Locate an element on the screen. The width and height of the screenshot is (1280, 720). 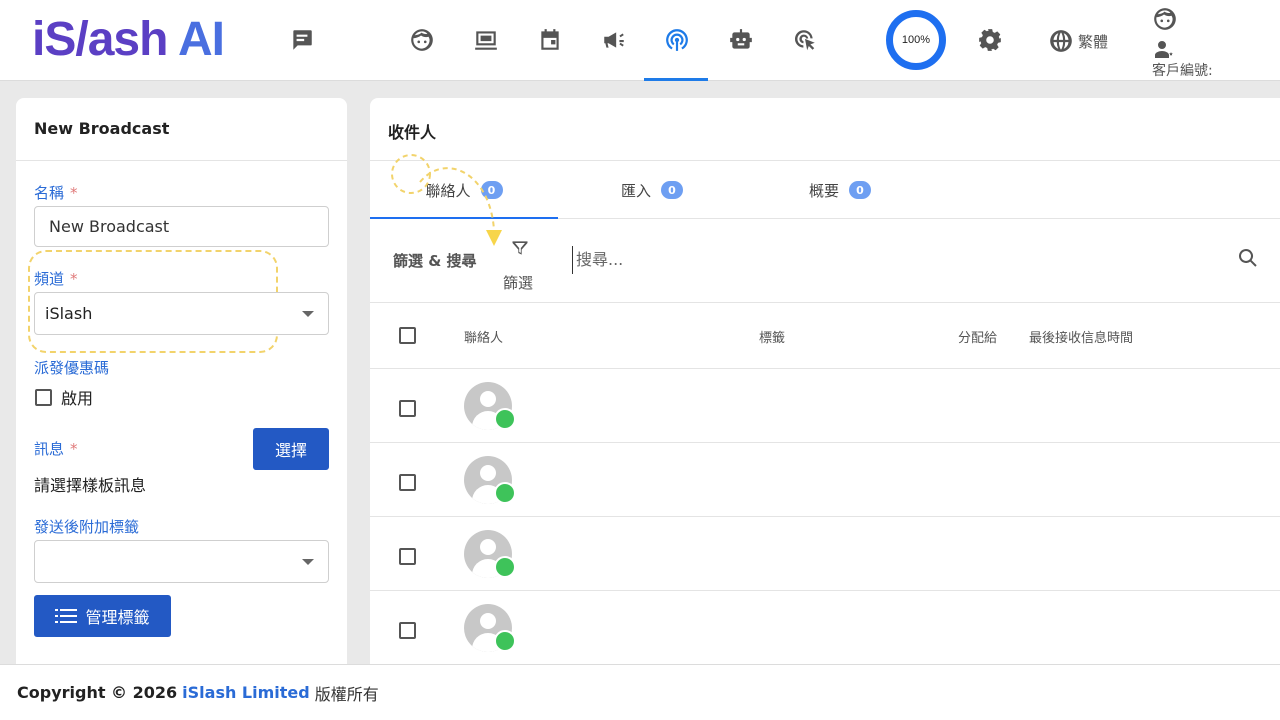
copyright-text: Copyright © 2026 is located at coordinates (97, 692).